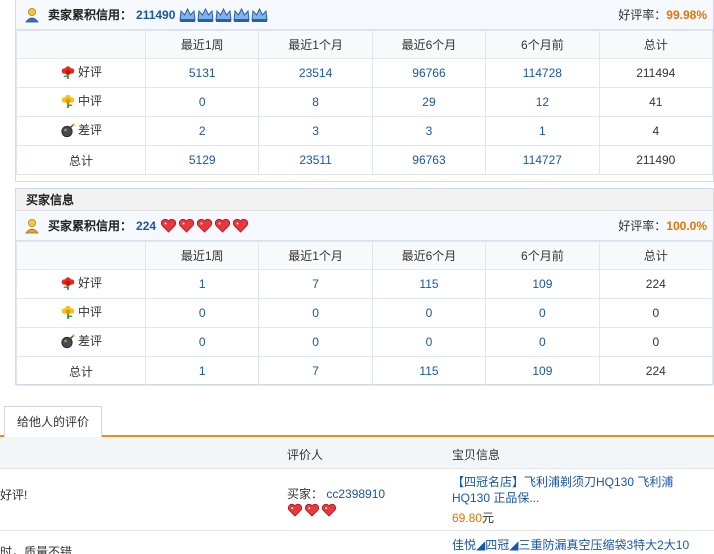  I want to click on seller-credit-bar: 卖家累积信用： 211490 好评率：99.98%, so click(364, 15).